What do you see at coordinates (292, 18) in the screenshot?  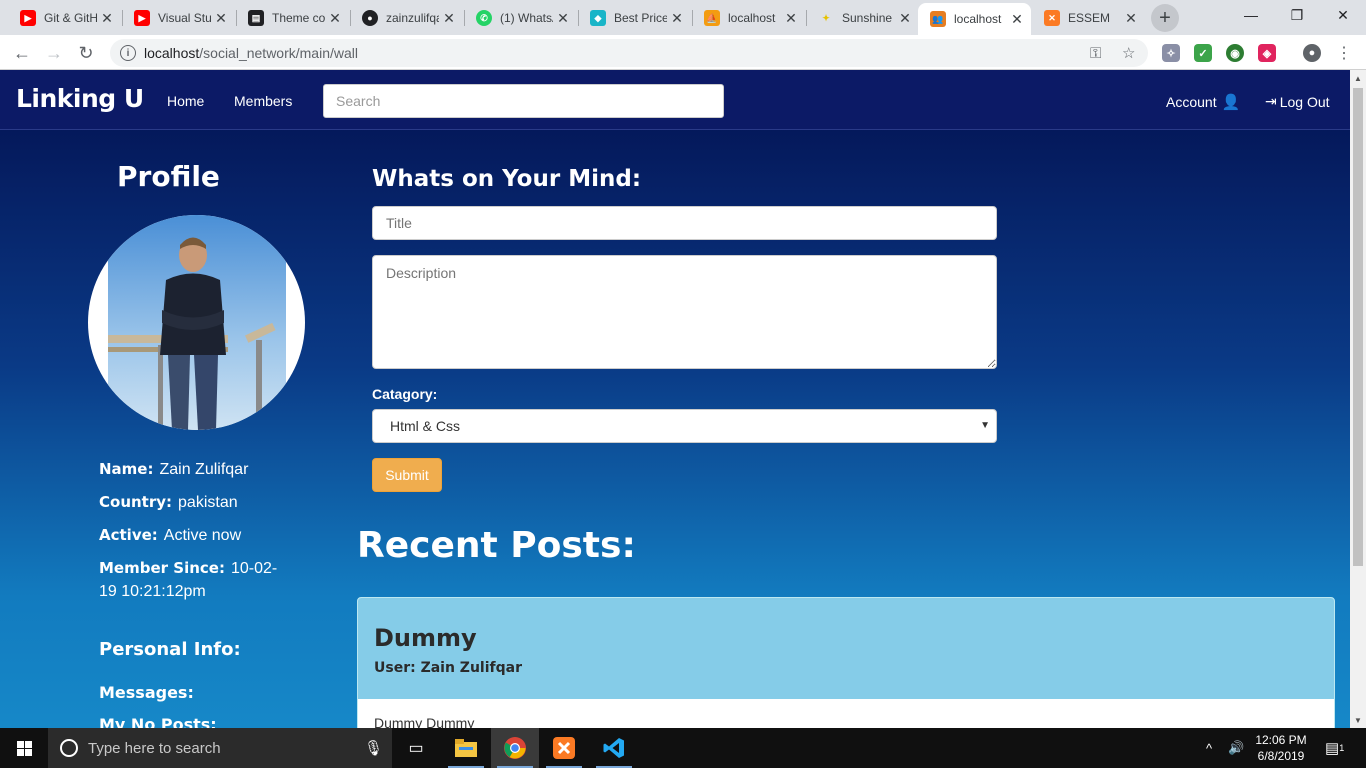 I see `tab-theme-color: ▤ Theme color ✕` at bounding box center [292, 18].